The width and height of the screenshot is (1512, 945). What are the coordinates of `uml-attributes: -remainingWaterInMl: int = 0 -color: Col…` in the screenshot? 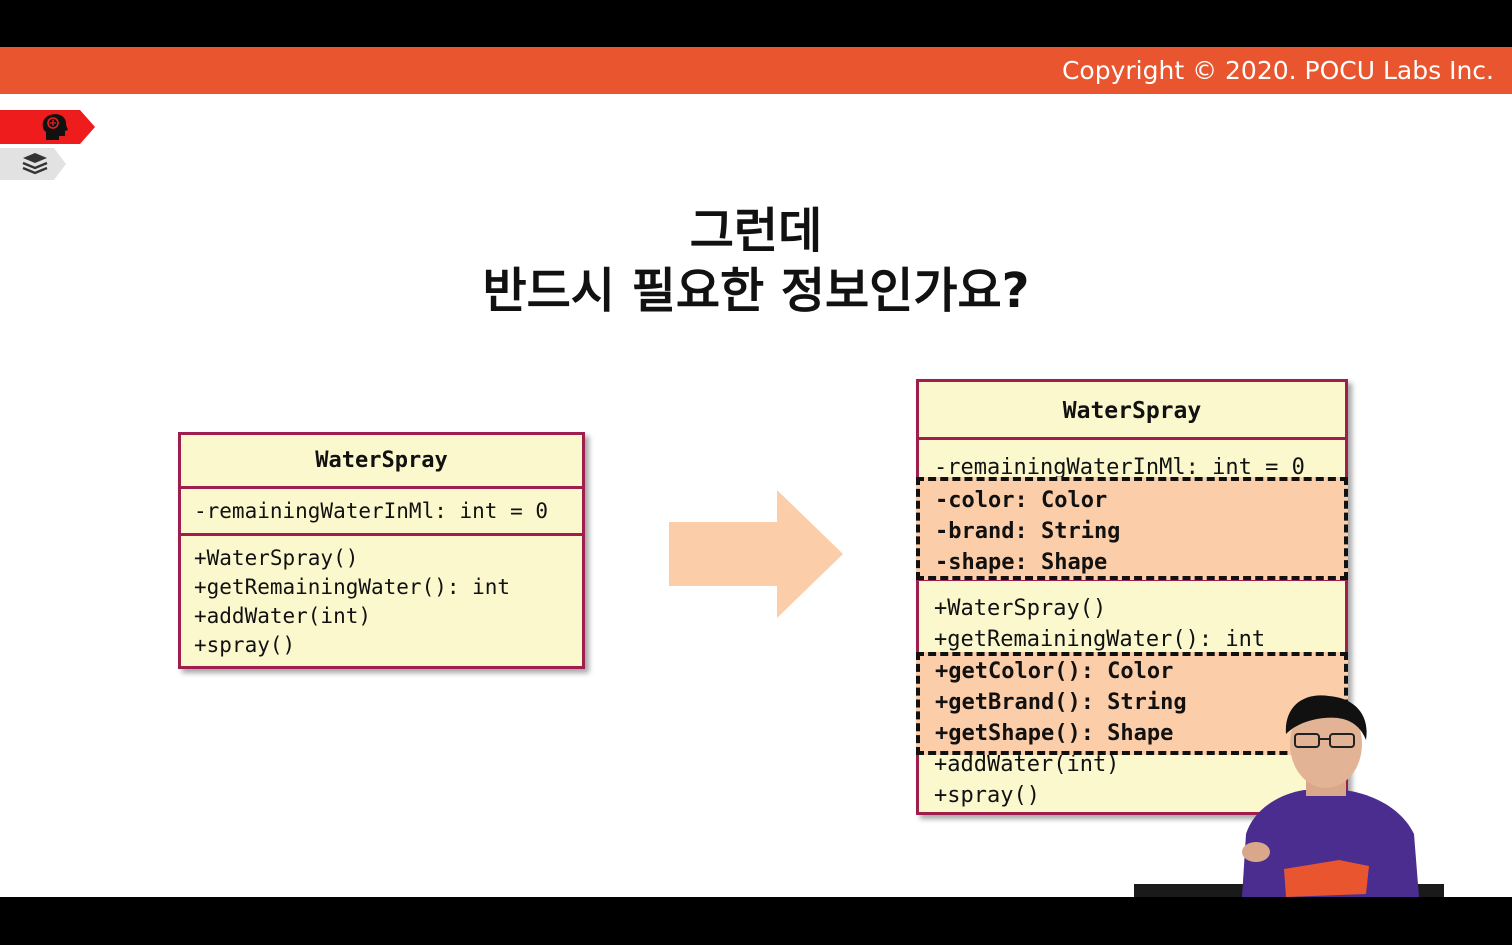 It's located at (1132, 510).